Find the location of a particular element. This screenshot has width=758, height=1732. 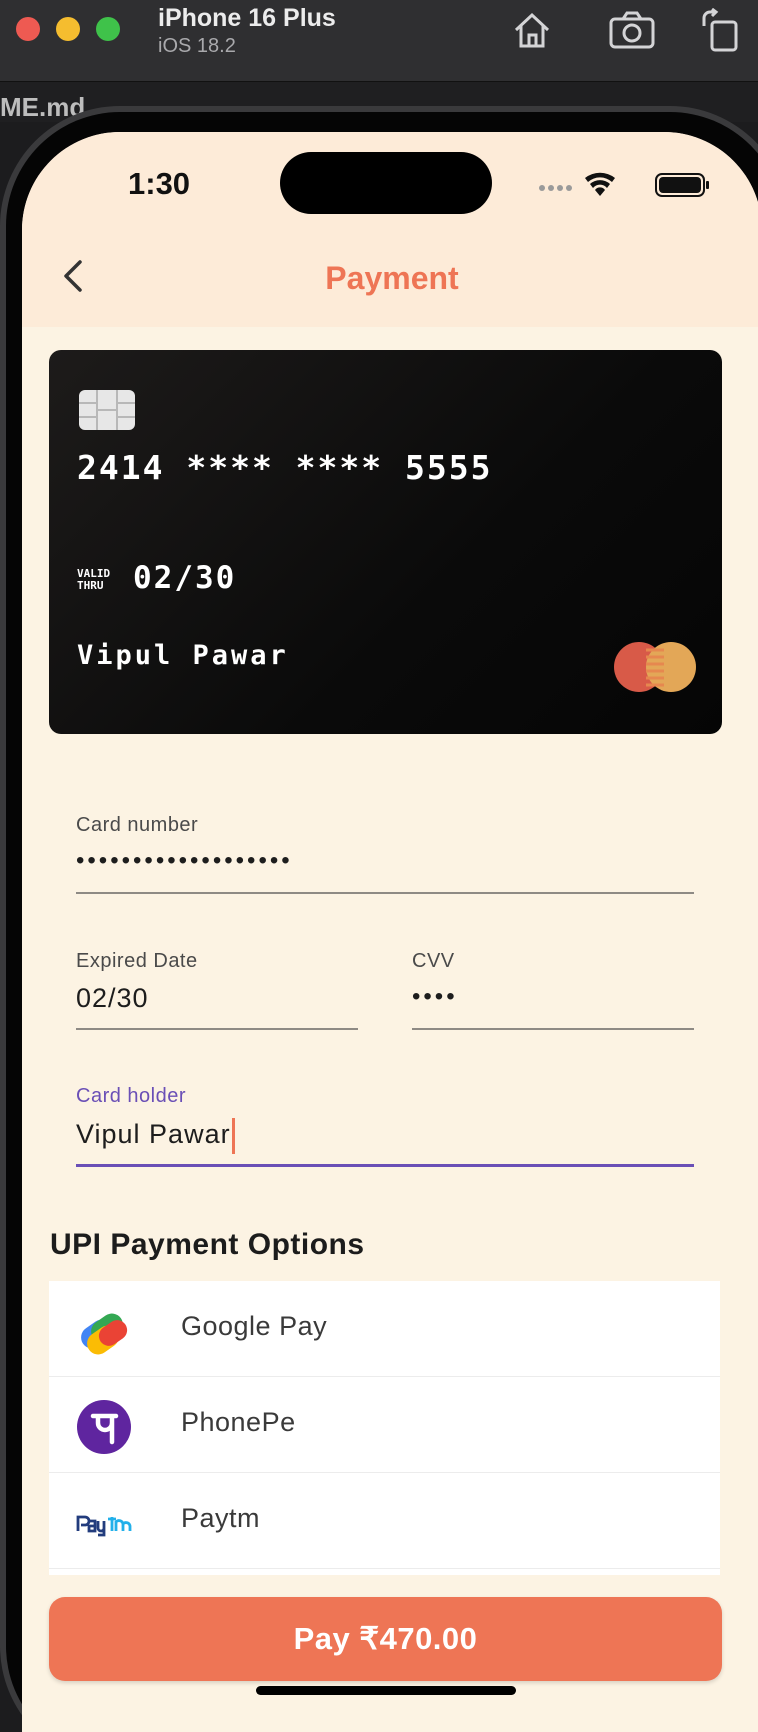

card-holder-underline is located at coordinates (385, 1165).